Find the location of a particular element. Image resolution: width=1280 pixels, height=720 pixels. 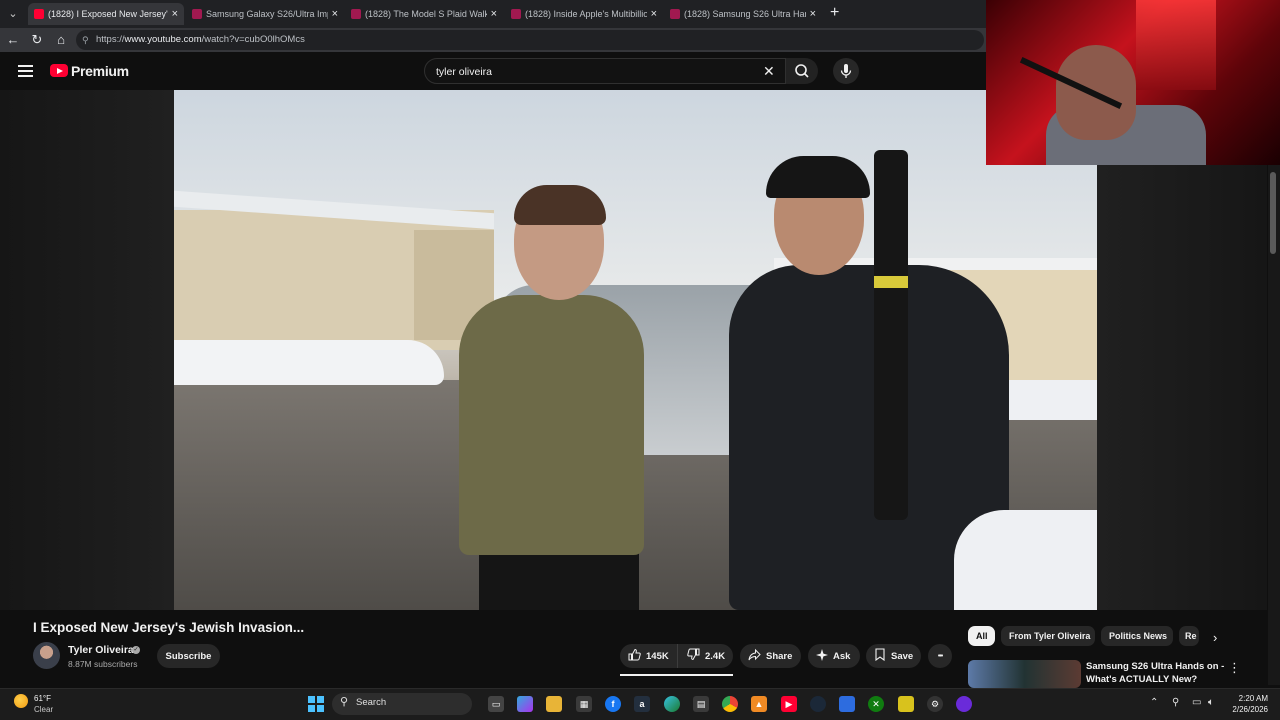

calculator-icon: ▤ is located at coordinates (701, 704).